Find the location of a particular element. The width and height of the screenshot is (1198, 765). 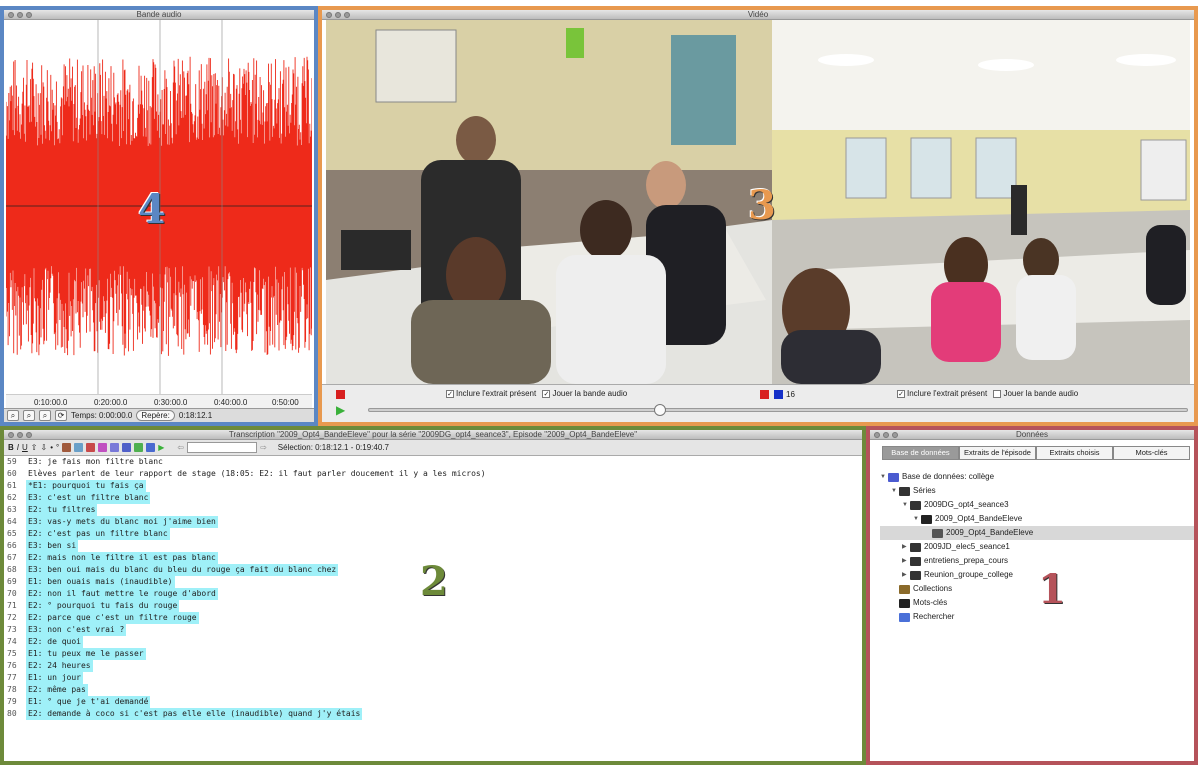

tree-node: Collections is located at coordinates (1037, 589).